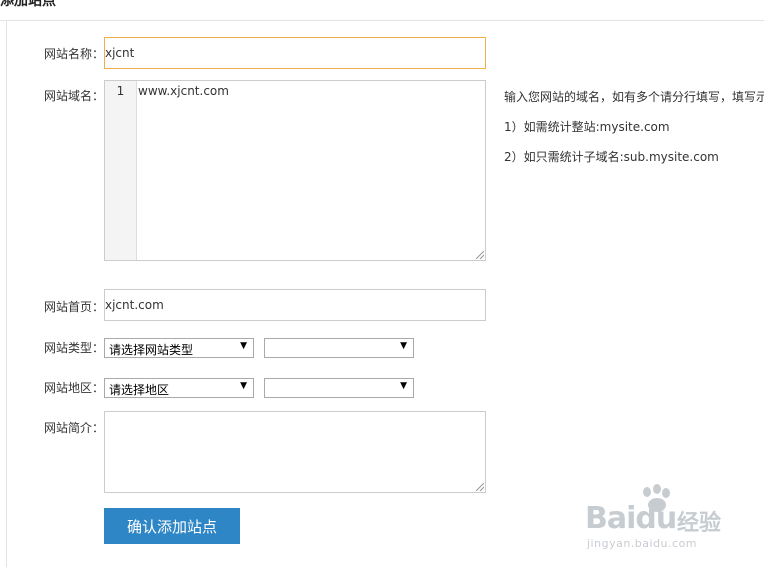  What do you see at coordinates (172, 526) in the screenshot?
I see `confirm-add-site-button: 确认添加站点` at bounding box center [172, 526].